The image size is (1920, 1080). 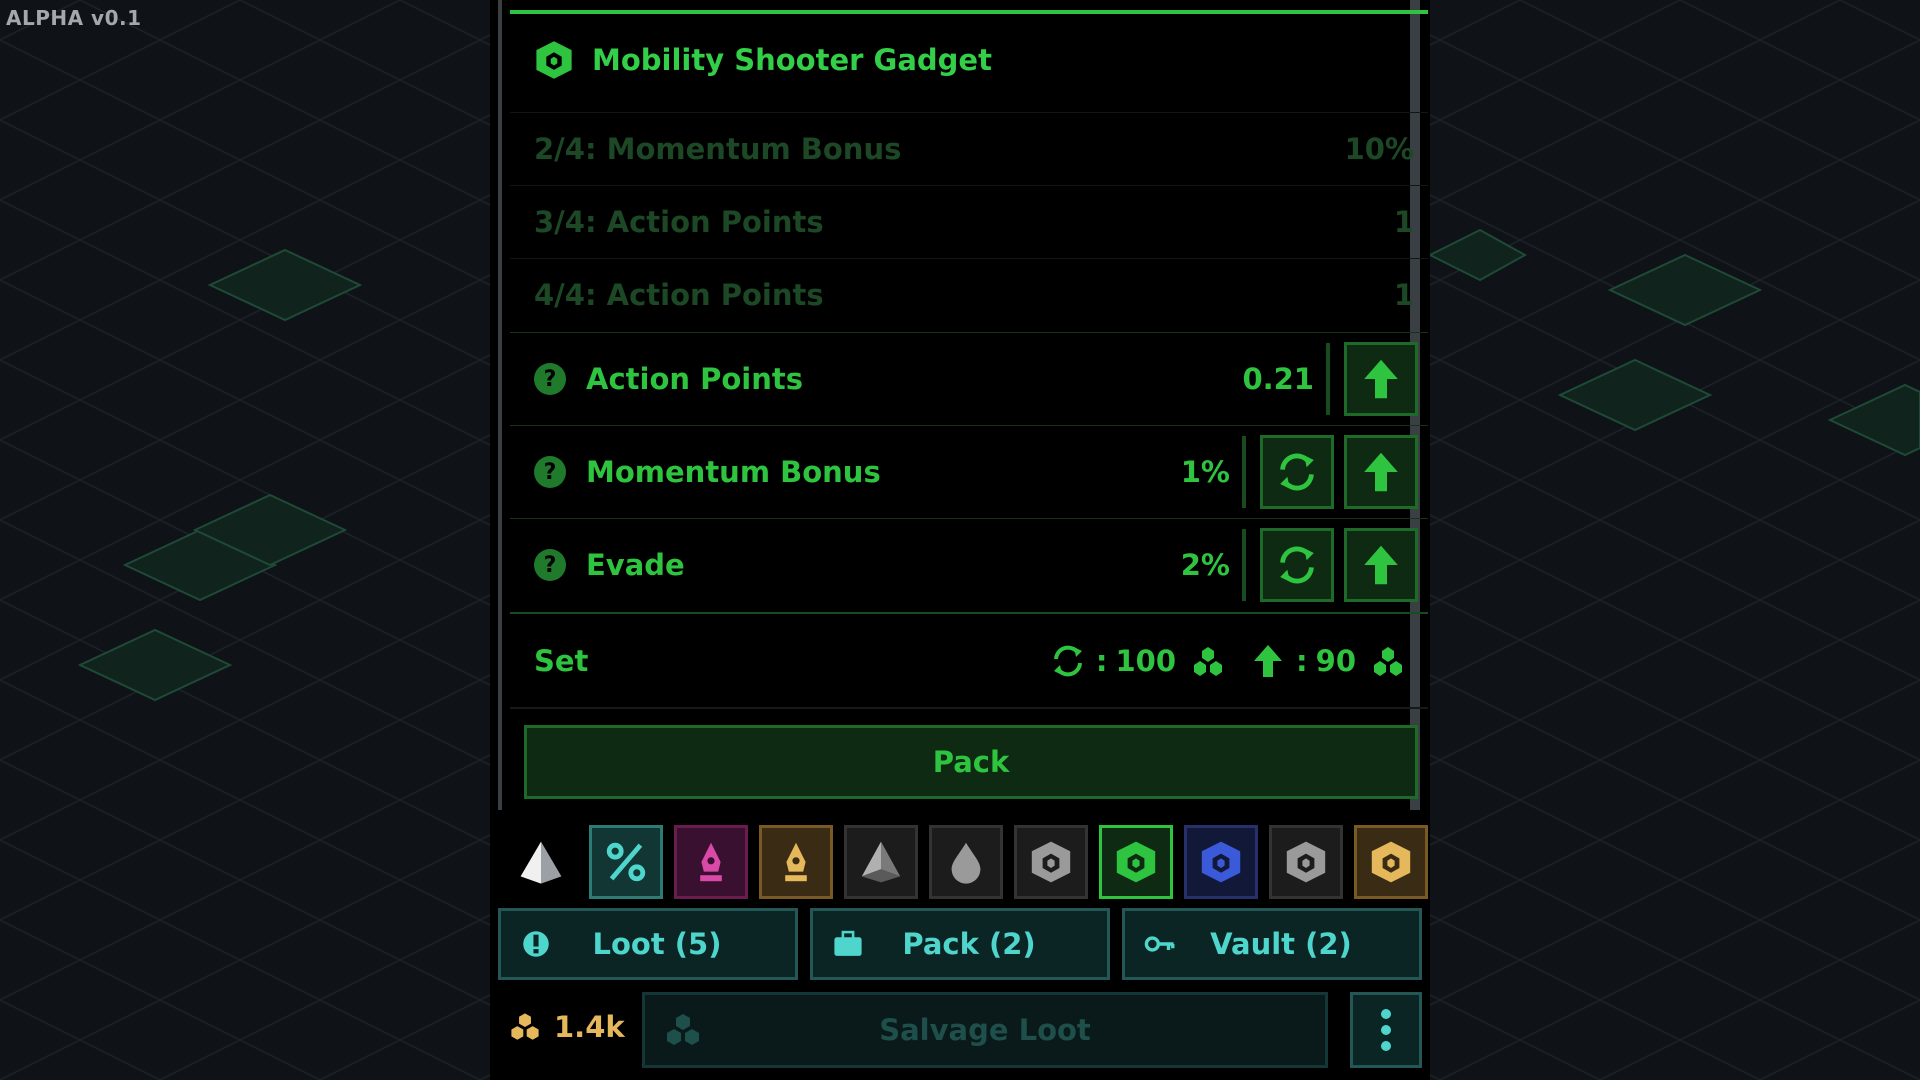 I want to click on filter-pyramid, so click(x=541, y=862).